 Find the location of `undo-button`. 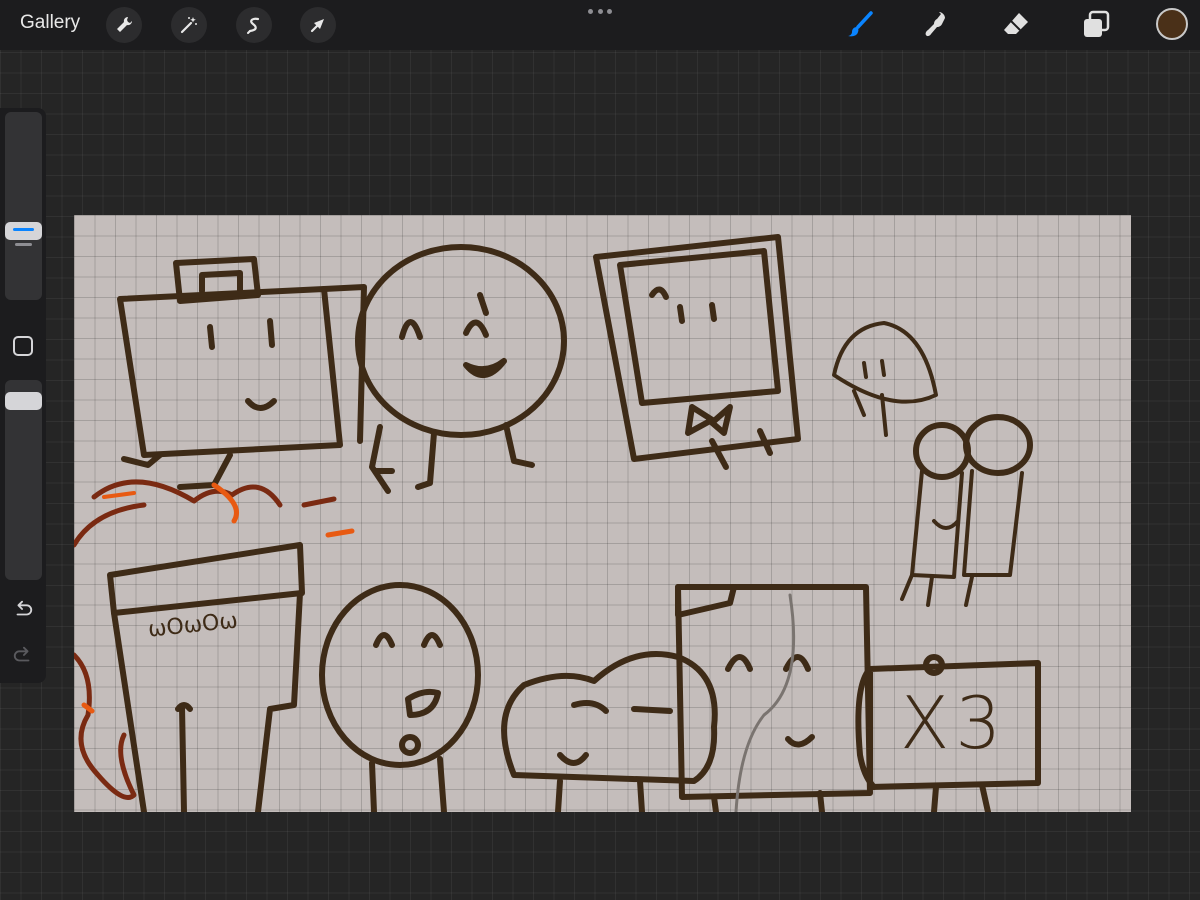

undo-button is located at coordinates (23, 609).